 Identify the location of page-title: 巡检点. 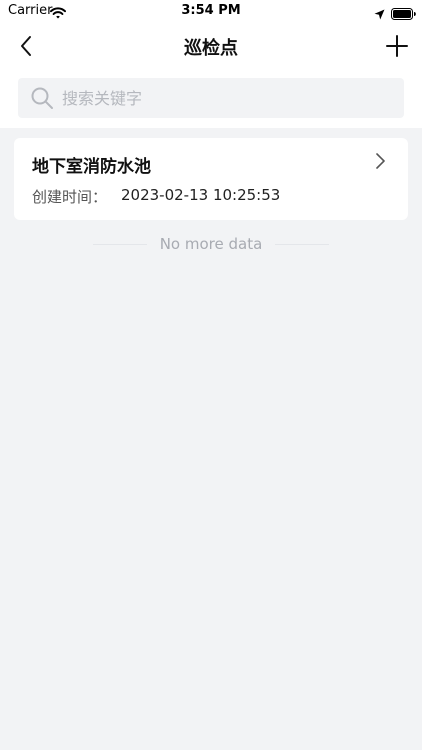
(211, 48).